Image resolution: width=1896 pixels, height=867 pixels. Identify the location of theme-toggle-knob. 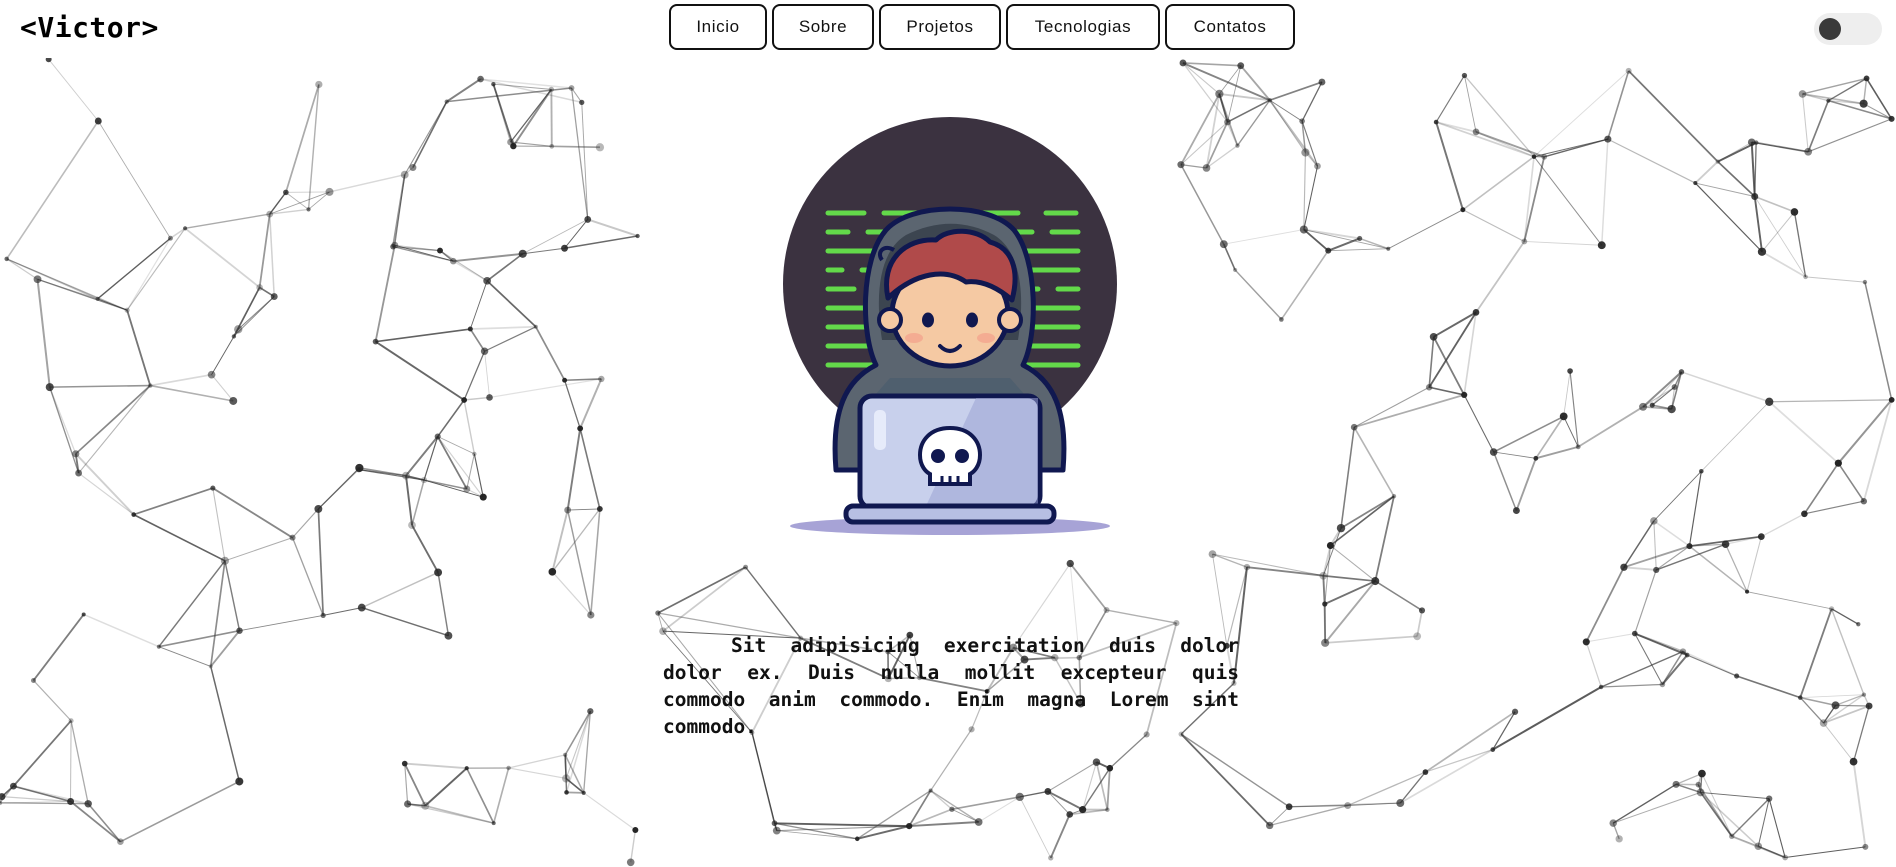
(1830, 29).